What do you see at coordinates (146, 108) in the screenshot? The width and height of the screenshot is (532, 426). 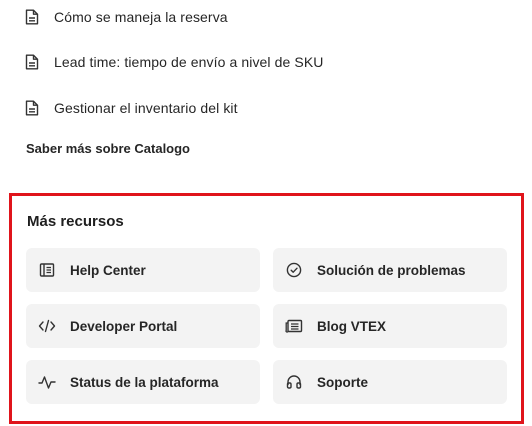 I see `doc-link-label: Gestionar el inventario del kit` at bounding box center [146, 108].